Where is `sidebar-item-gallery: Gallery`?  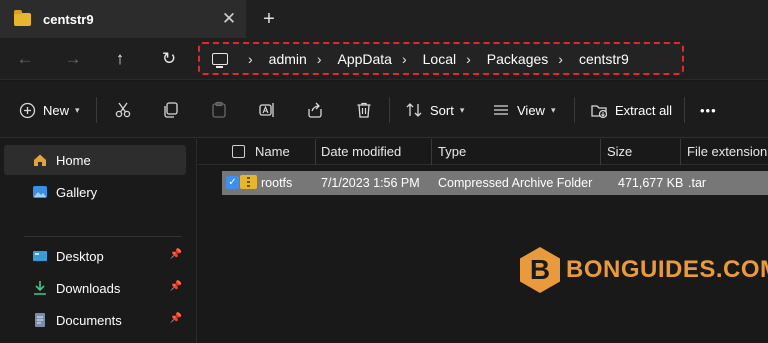 sidebar-item-gallery: Gallery is located at coordinates (95, 192).